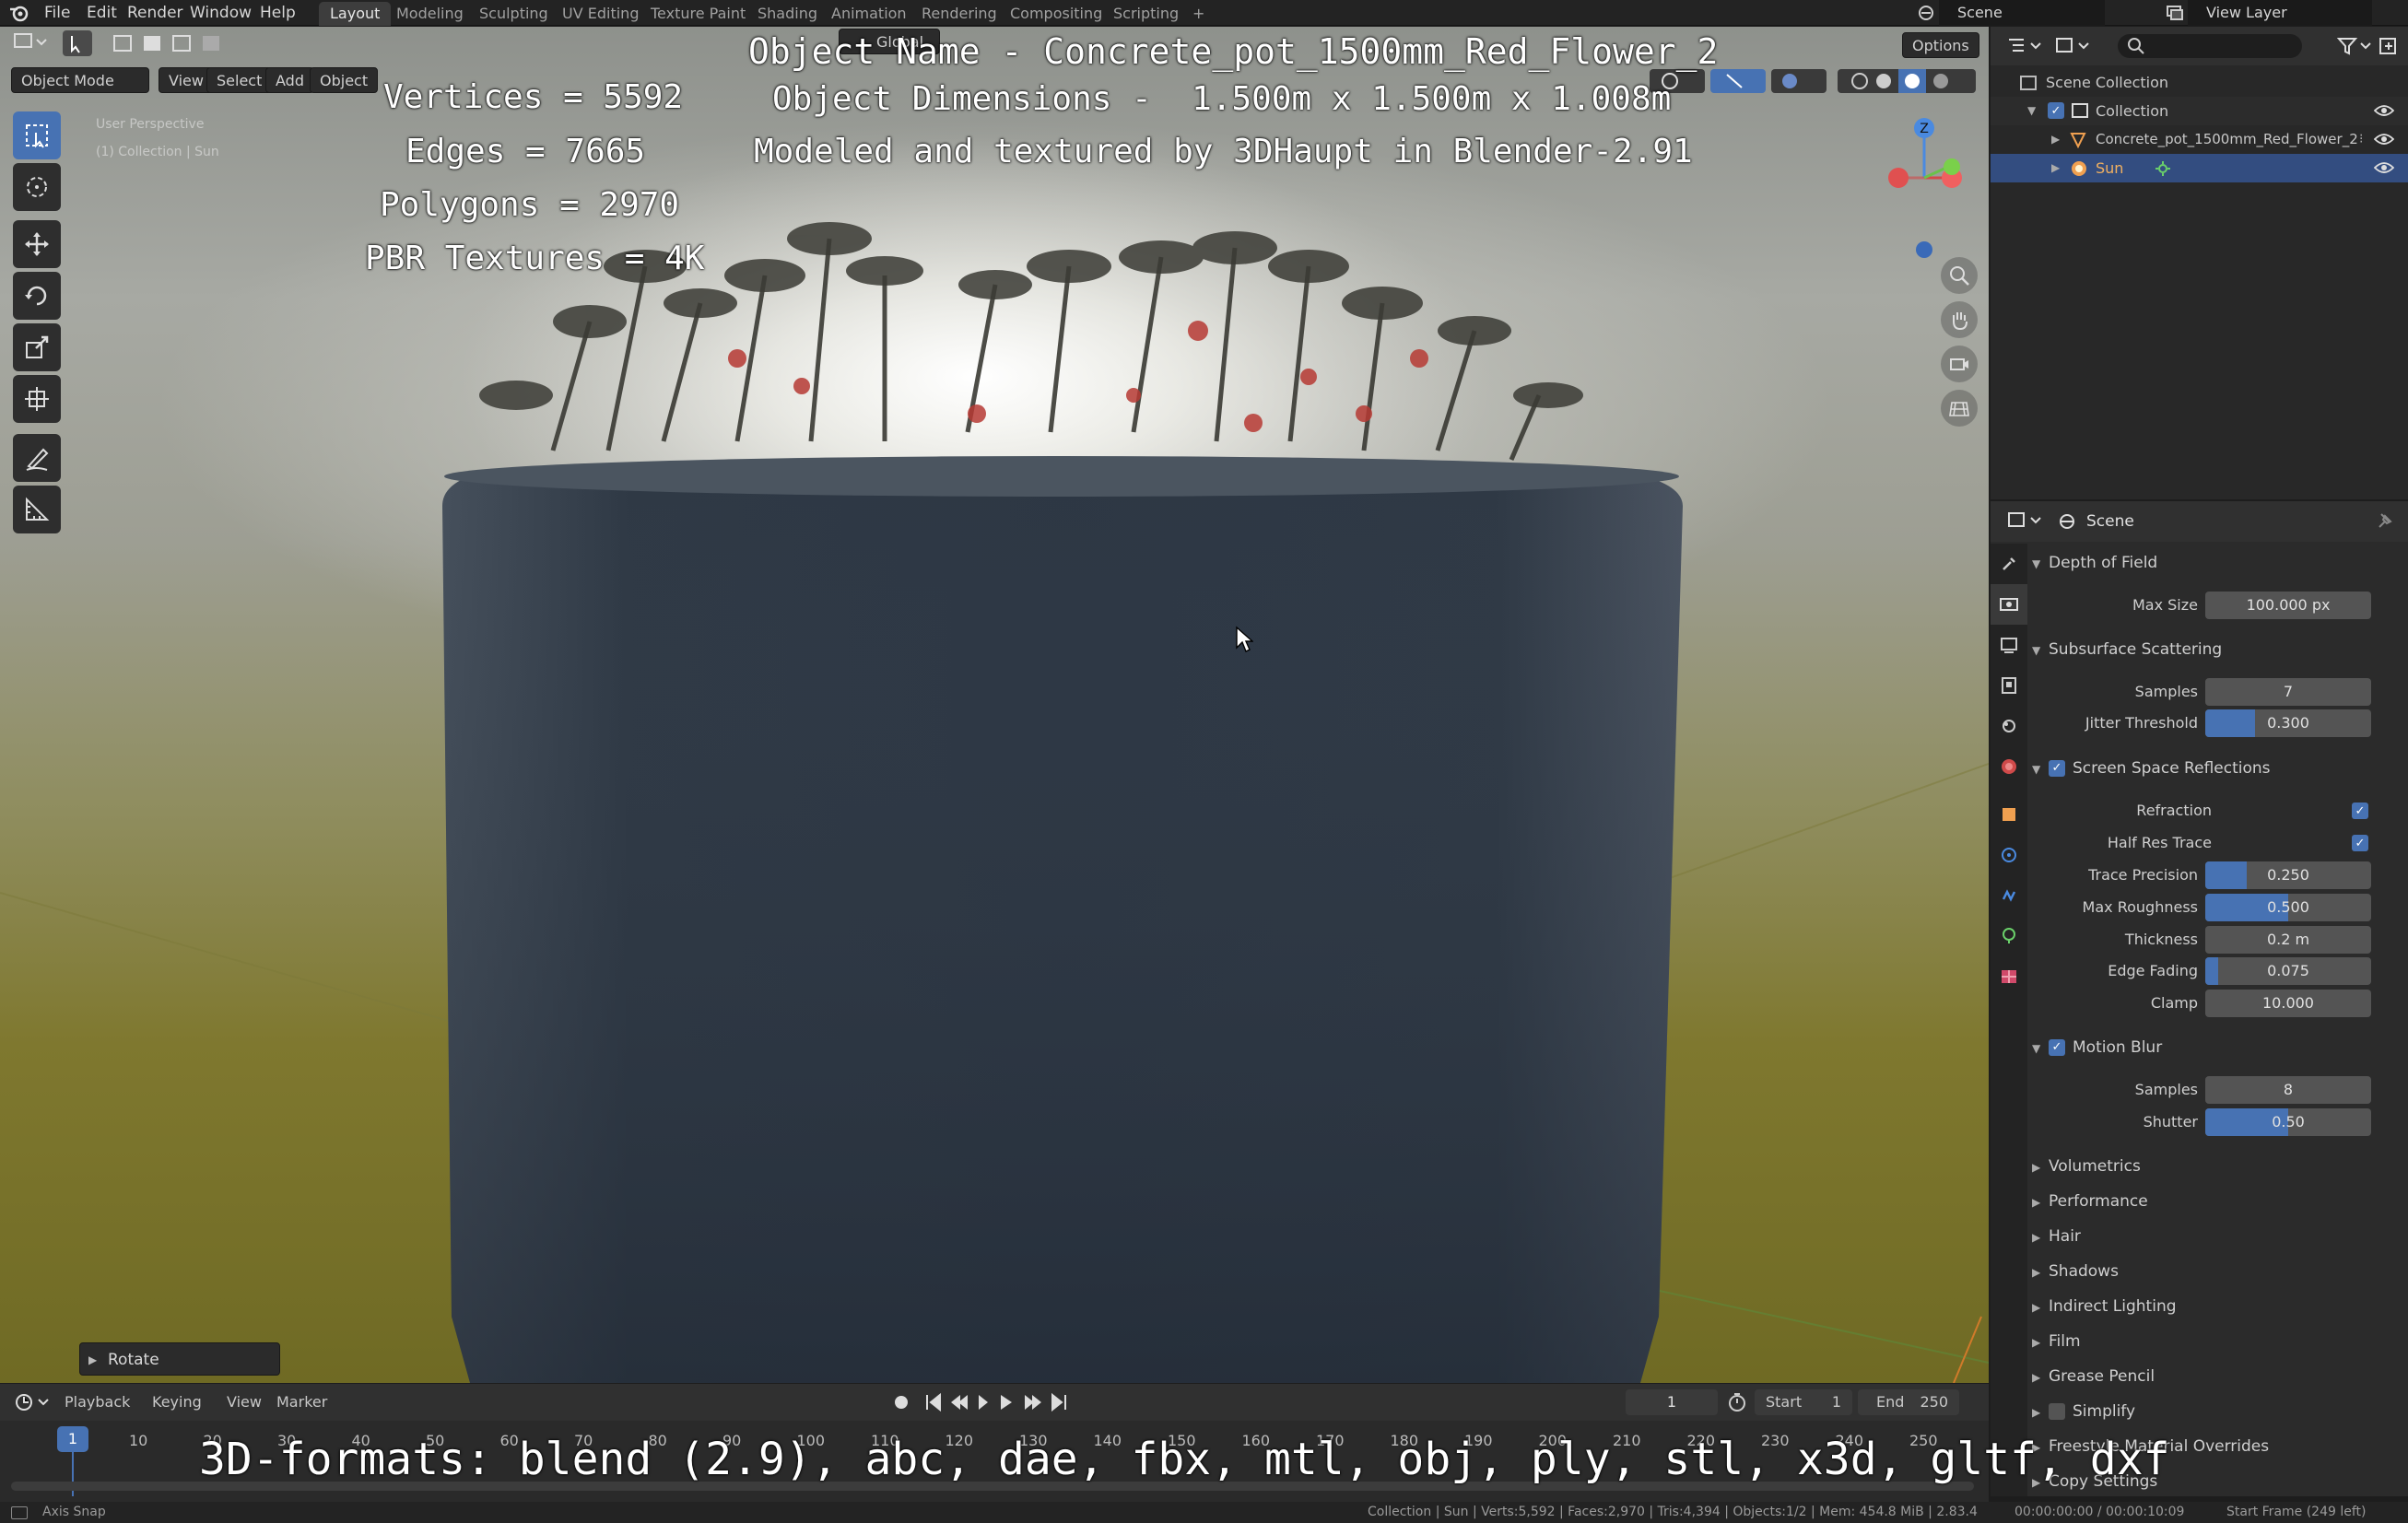 This screenshot has width=2408, height=1523. I want to click on menu-playback: Playback, so click(97, 1402).